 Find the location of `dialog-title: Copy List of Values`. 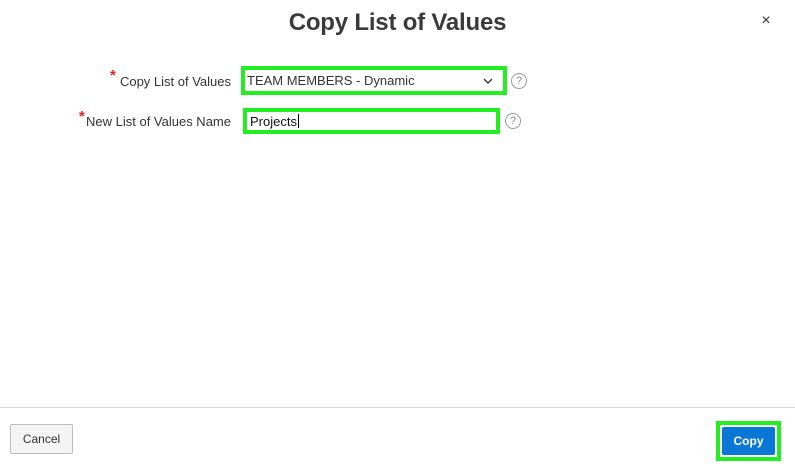

dialog-title: Copy List of Values is located at coordinates (397, 22).